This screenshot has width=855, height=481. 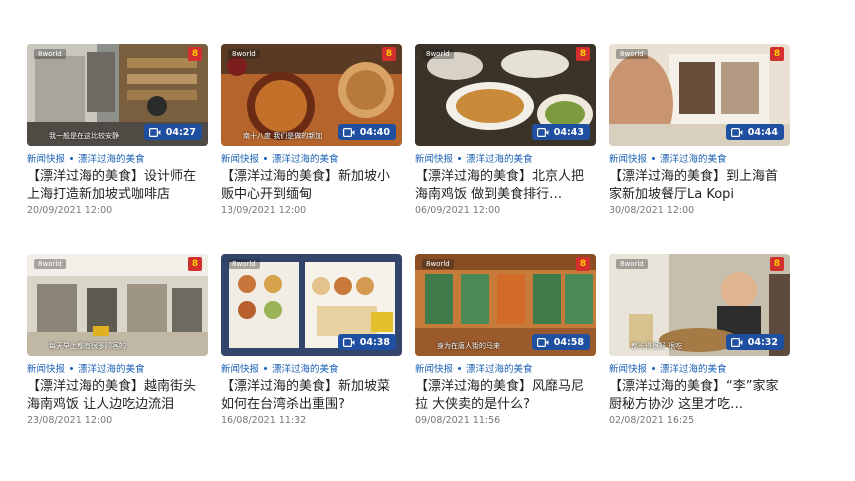 What do you see at coordinates (180, 132) in the screenshot?
I see `duration-text: 04:27` at bounding box center [180, 132].